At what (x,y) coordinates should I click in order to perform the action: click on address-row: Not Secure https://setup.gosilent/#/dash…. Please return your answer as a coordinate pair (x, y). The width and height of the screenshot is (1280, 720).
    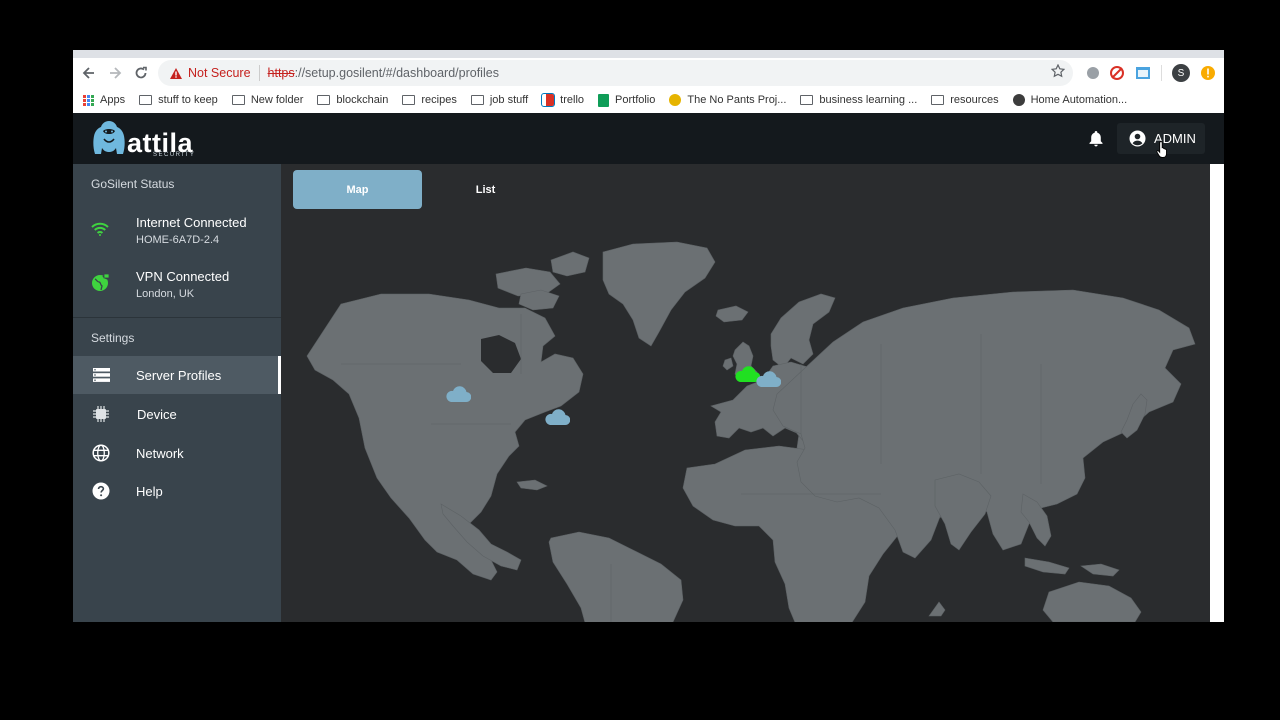
    Looking at the image, I should click on (648, 73).